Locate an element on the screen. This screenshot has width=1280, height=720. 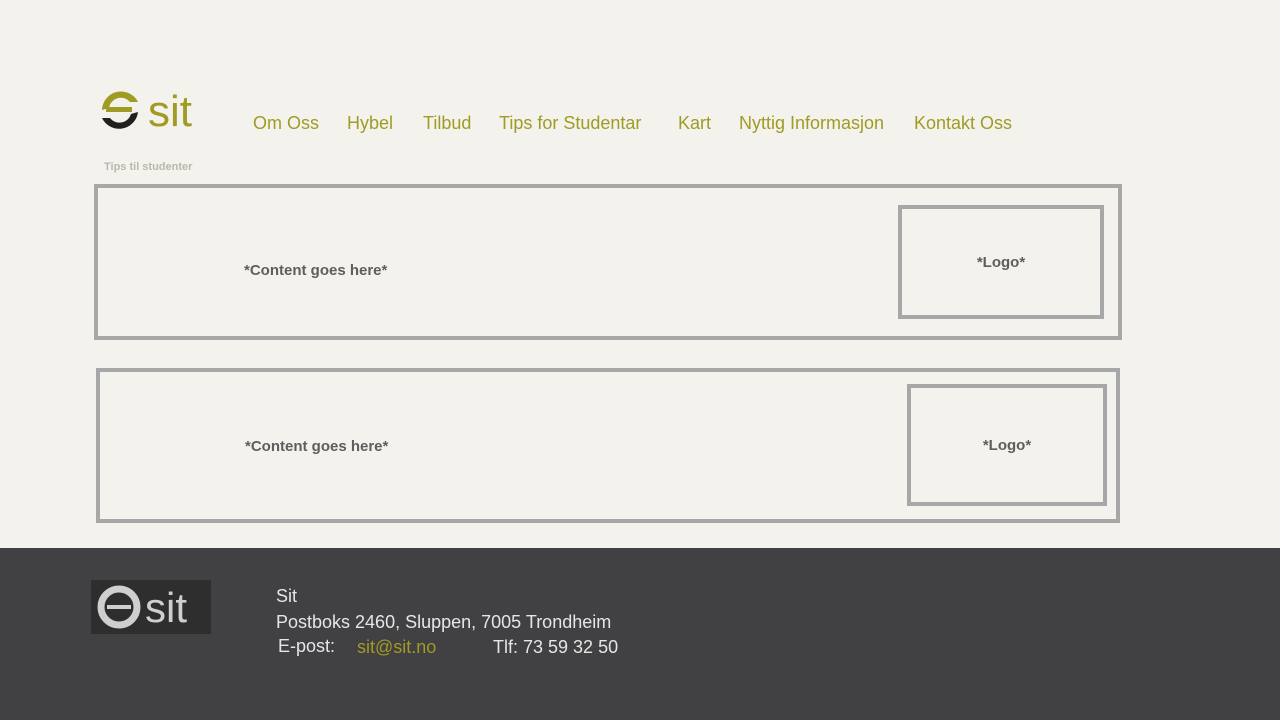
footer-company-name: Sit is located at coordinates (287, 596).